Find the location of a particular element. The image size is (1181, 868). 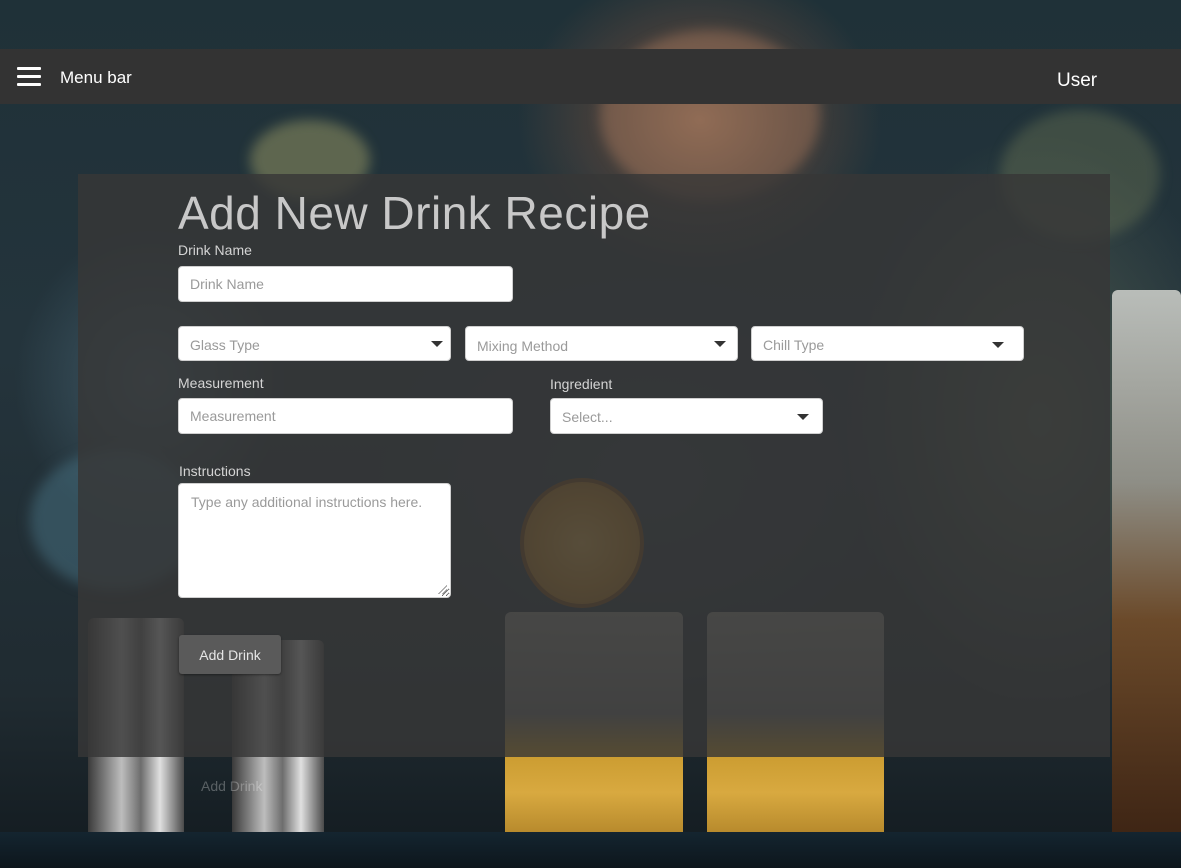

chill-type-value: Chill Type is located at coordinates (794, 345).